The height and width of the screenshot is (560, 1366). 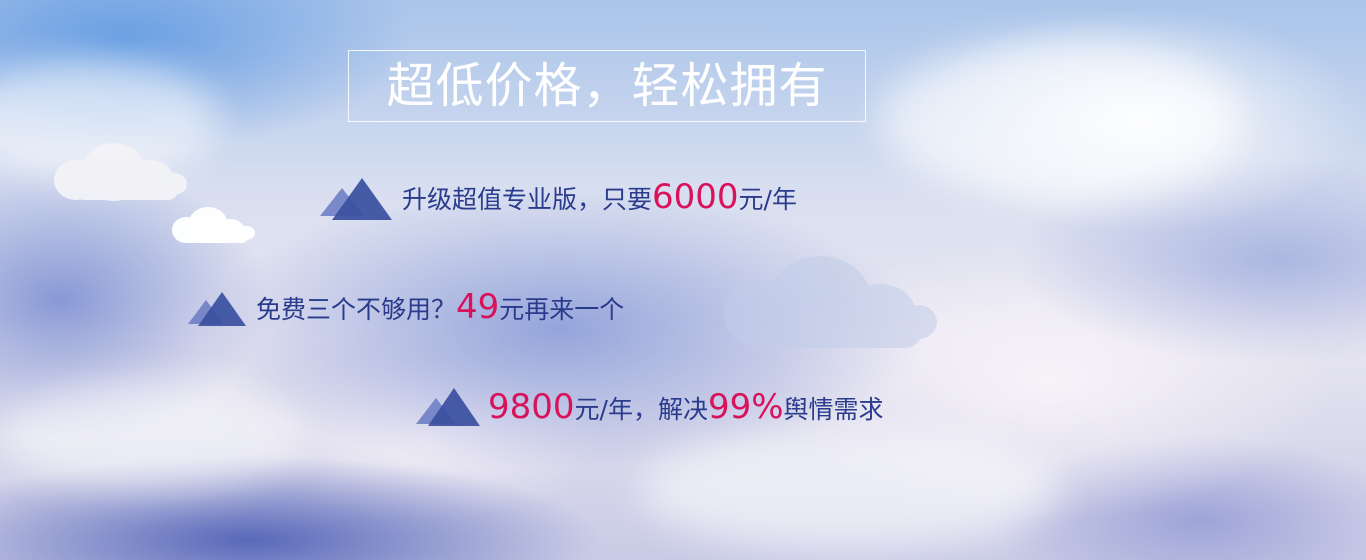 I want to click on price-highlight: 49, so click(x=478, y=307).